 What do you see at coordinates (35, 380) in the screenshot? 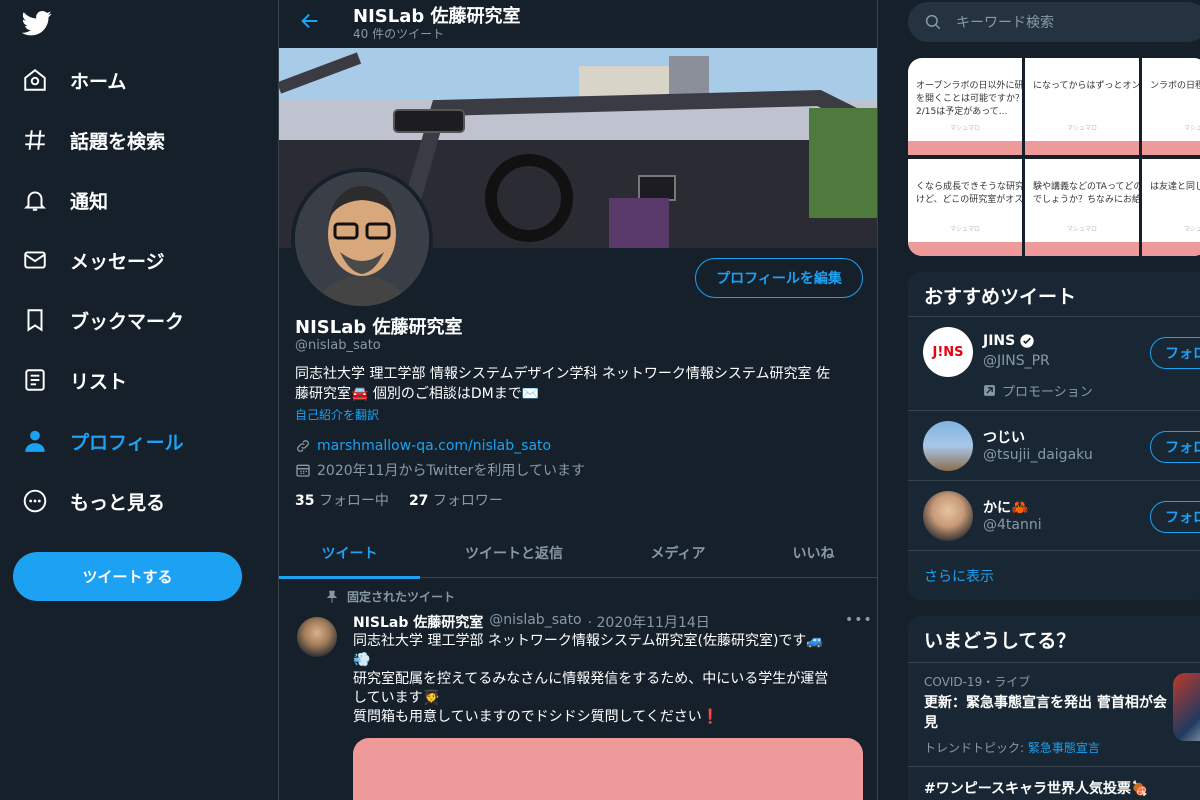
I see `list-icon` at bounding box center [35, 380].